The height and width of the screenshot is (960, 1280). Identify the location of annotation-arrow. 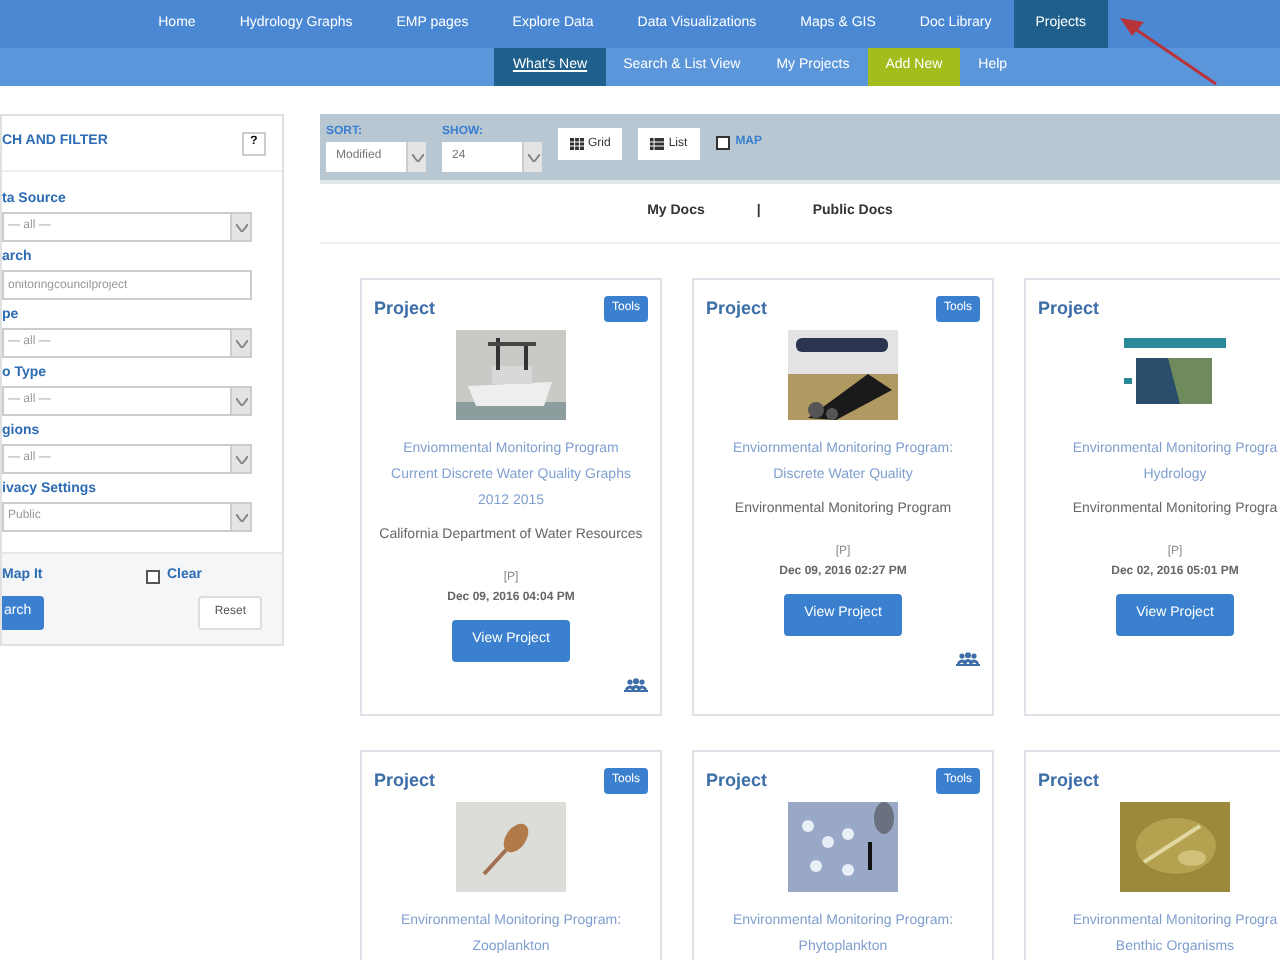
(1168, 50).